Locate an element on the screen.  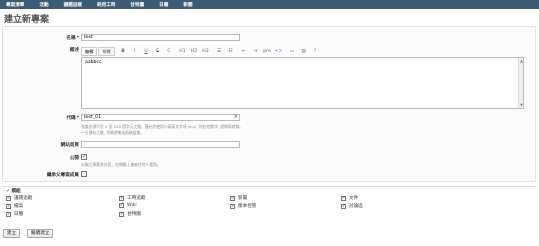
preformatted-icon: pre is located at coordinates (267, 51).